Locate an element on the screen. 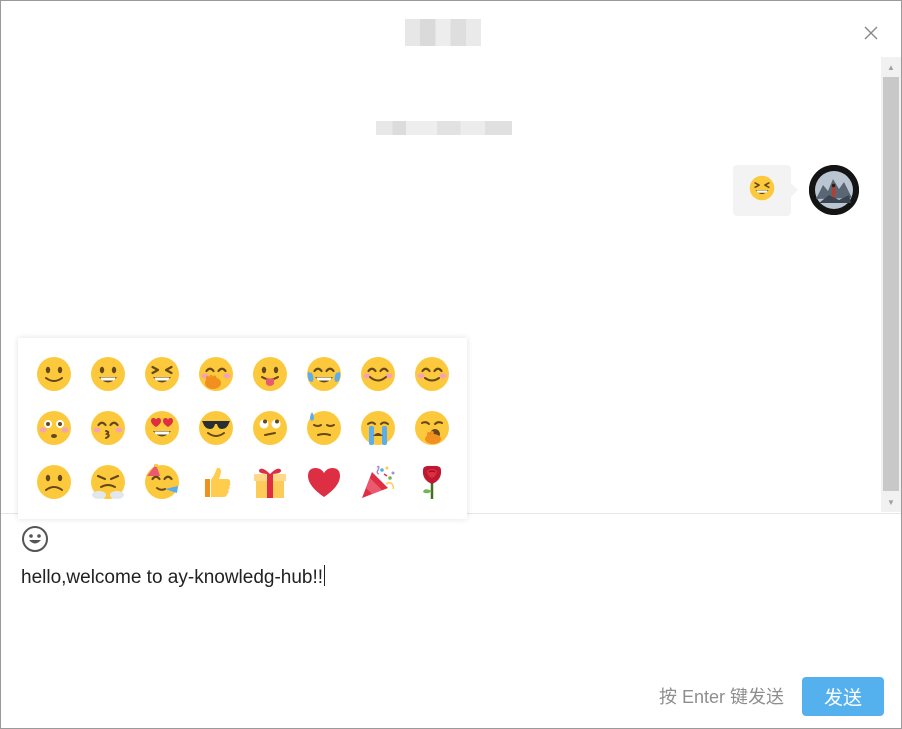 This screenshot has width=902, height=729. emoji-smiling-face-with-smiling-eyes is located at coordinates (378, 374).